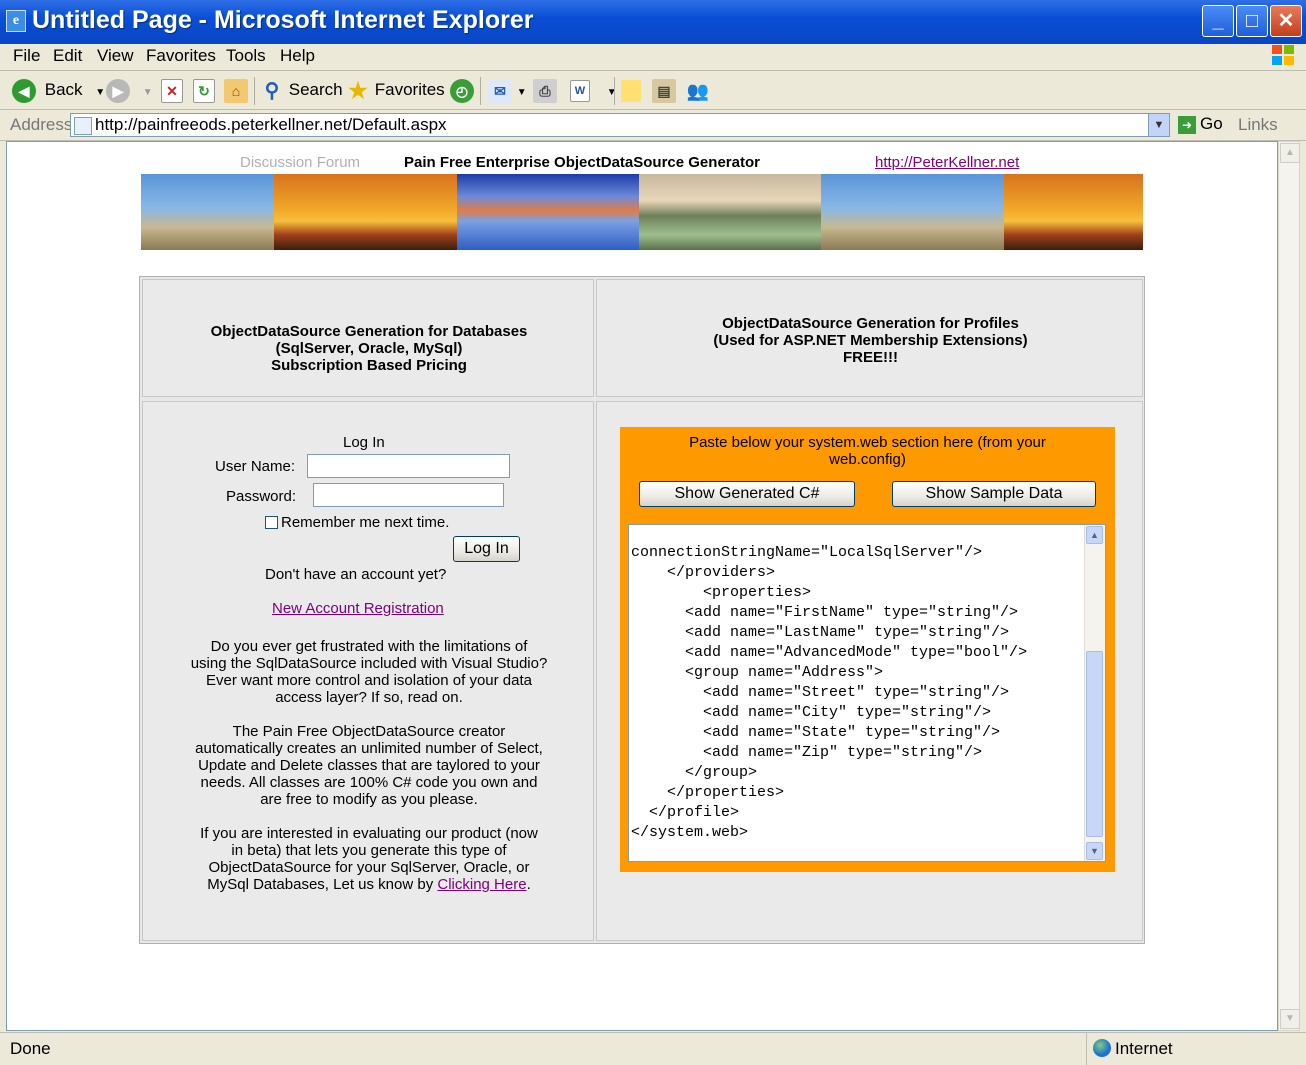  Describe the element at coordinates (486, 549) in the screenshot. I see `login-button: Log In` at that location.